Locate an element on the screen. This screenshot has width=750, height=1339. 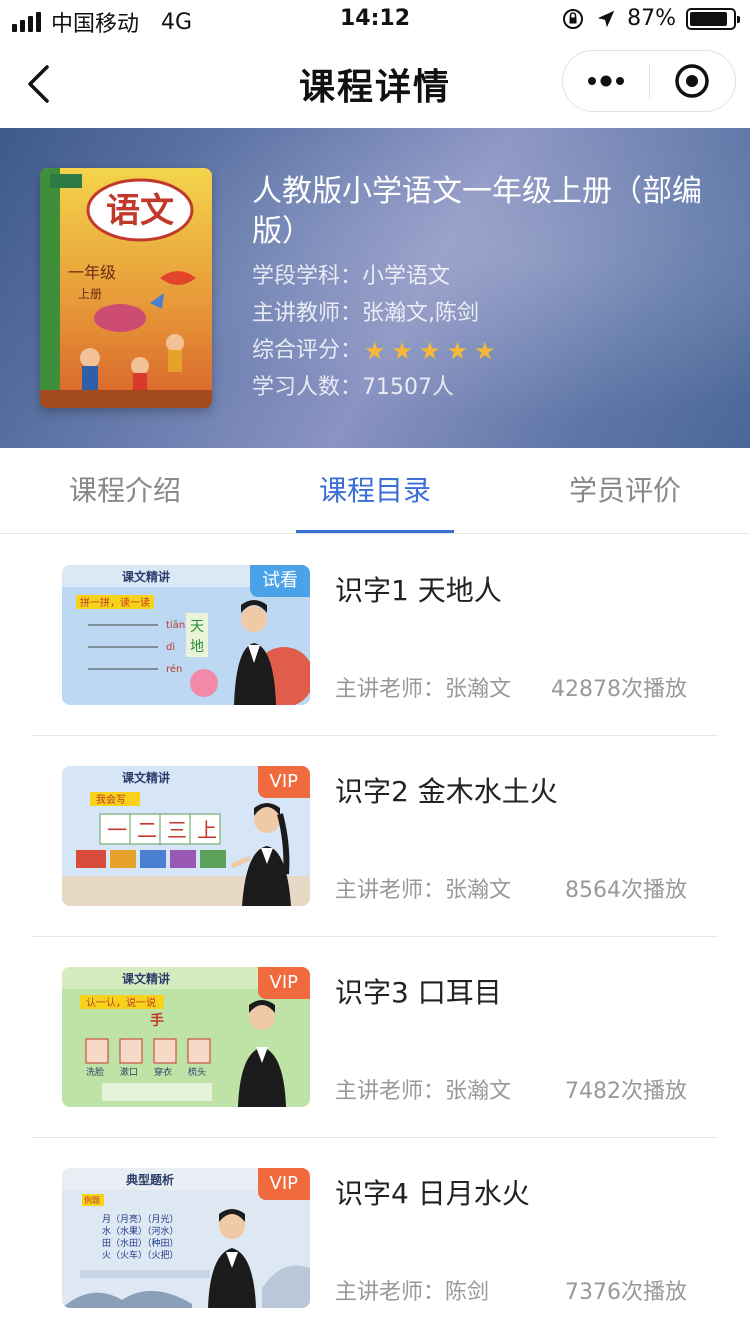
thumb-pinyin: dì is located at coordinates (170, 647).